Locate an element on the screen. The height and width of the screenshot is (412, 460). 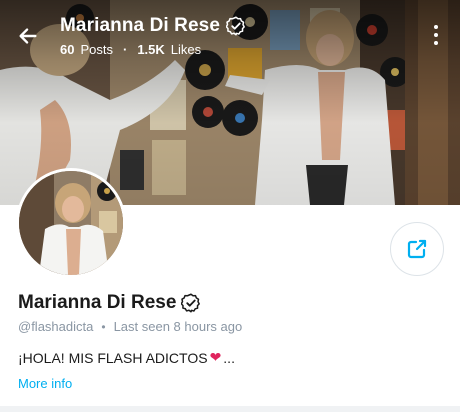
back-button is located at coordinates (28, 36).